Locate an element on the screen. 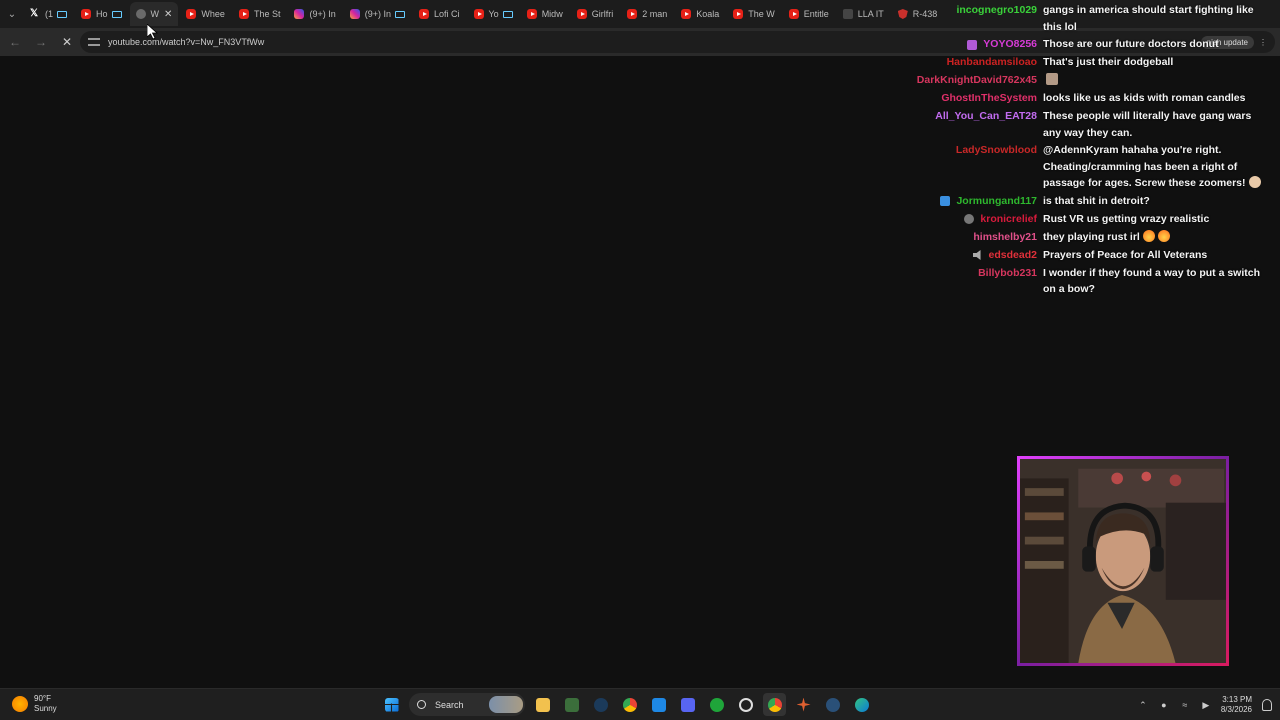 The width and height of the screenshot is (1280, 720). windows-icon is located at coordinates (391, 704).